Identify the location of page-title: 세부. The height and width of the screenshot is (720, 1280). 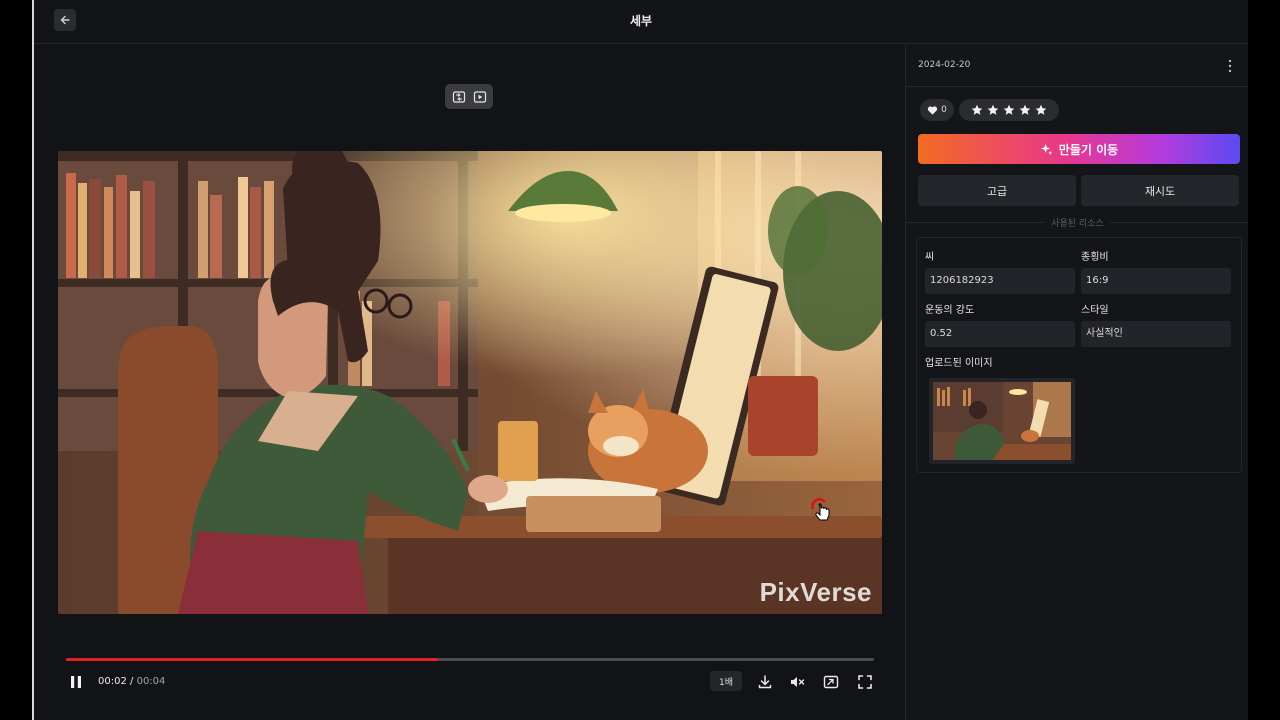
(641, 21).